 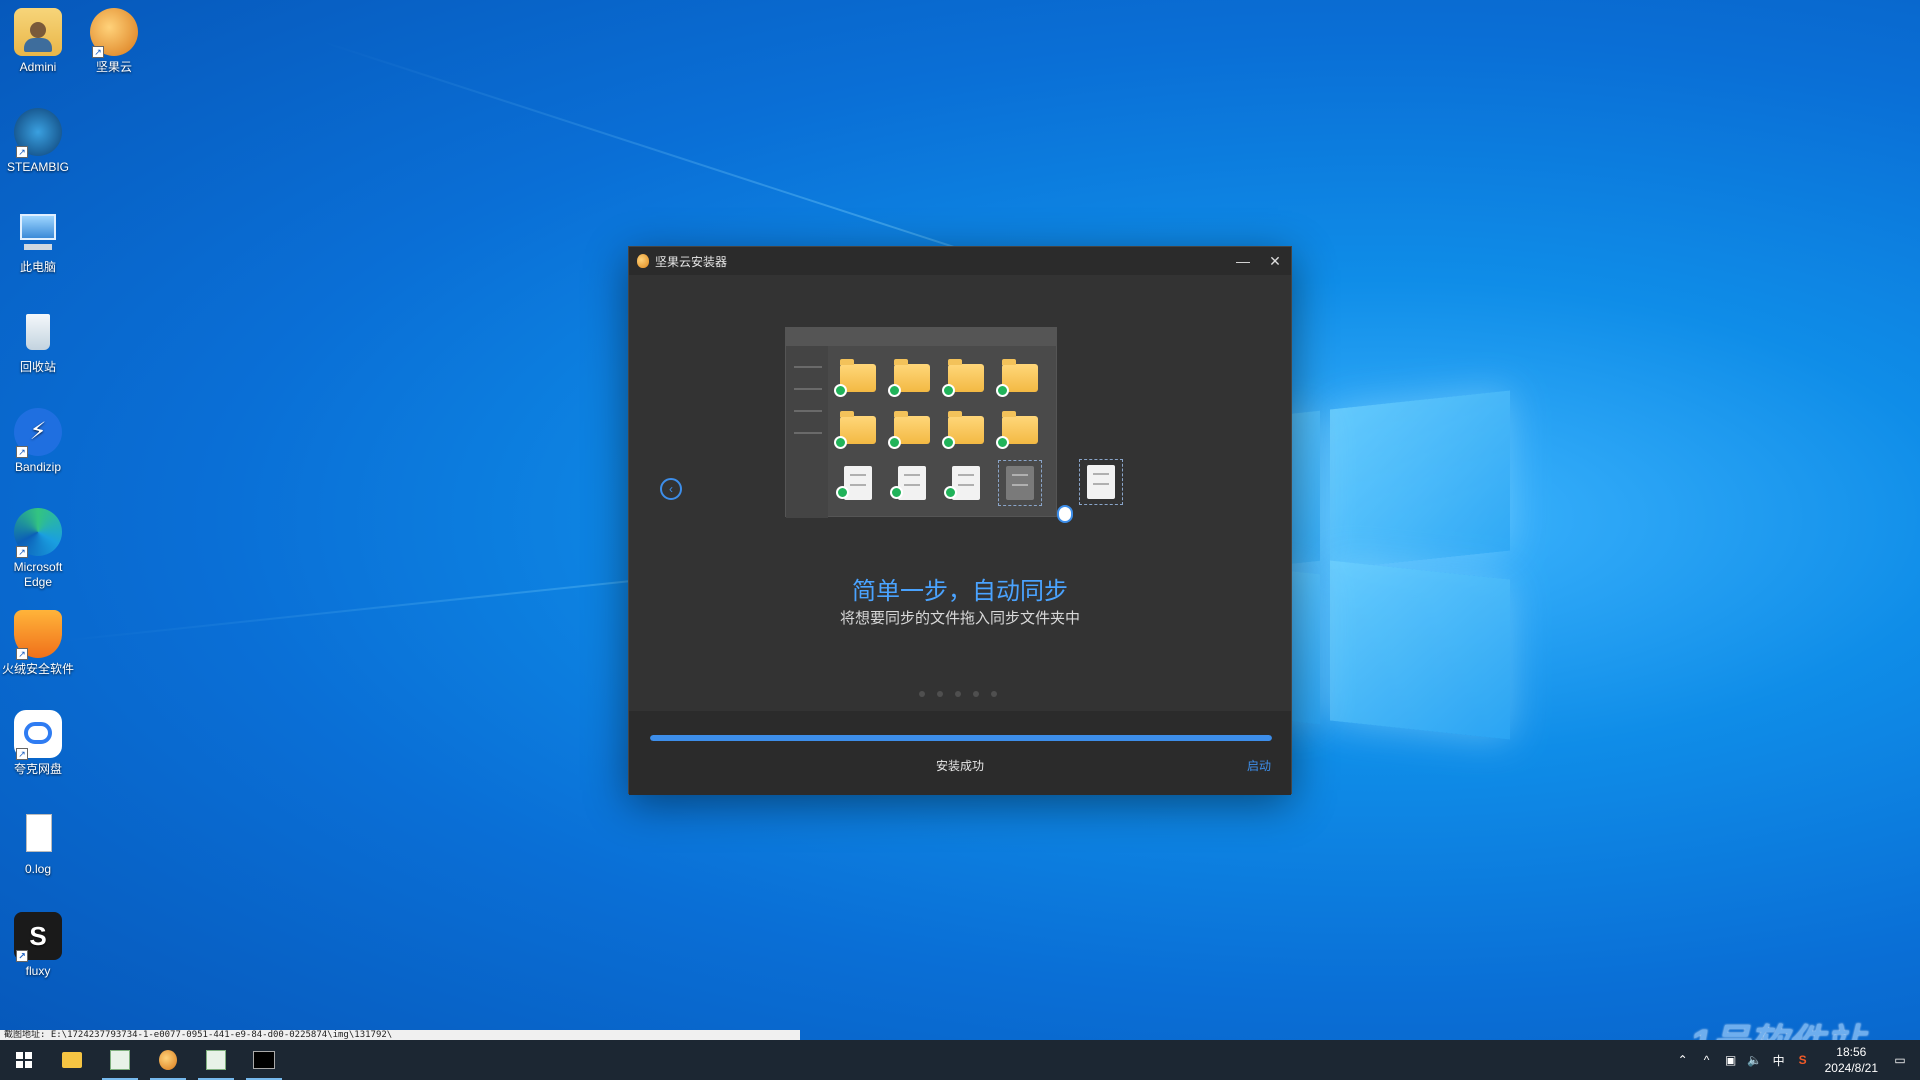 What do you see at coordinates (37, 267) in the screenshot?
I see `desktop-icon-label: 此电脑` at bounding box center [37, 267].